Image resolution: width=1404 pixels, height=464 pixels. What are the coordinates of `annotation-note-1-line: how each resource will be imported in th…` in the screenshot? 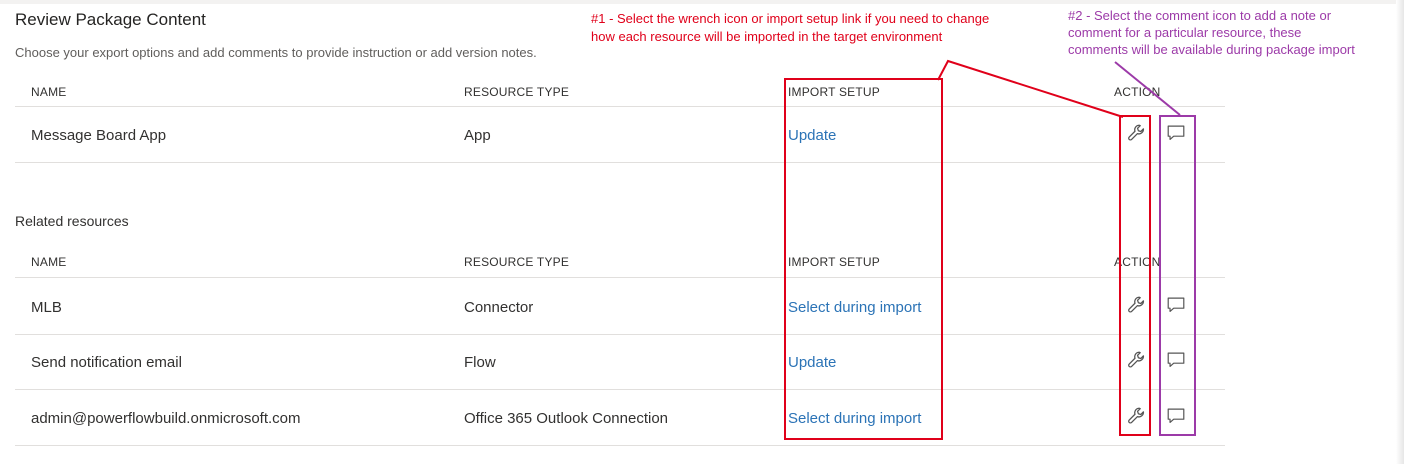 It's located at (767, 36).